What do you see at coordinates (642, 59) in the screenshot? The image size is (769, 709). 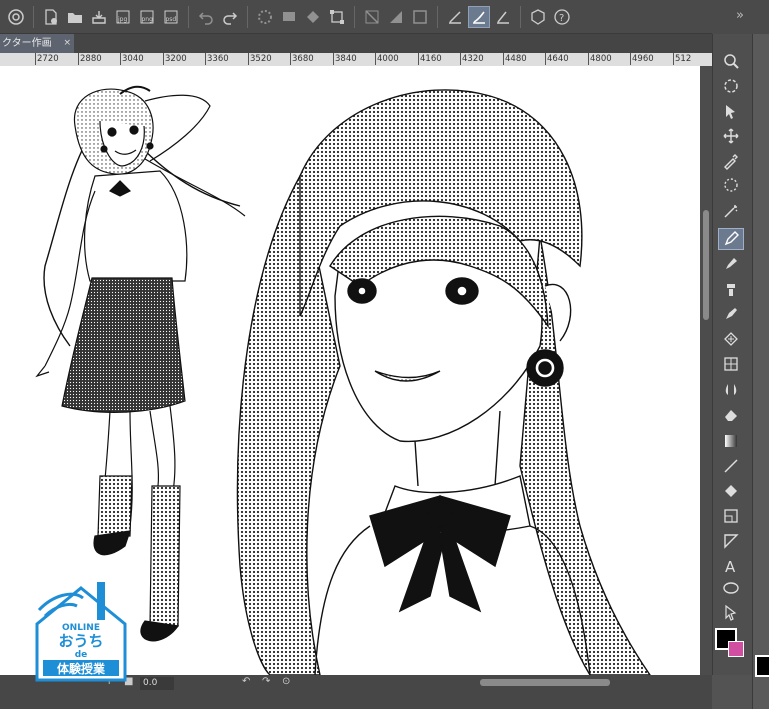 I see `ruler-tick: 4960` at bounding box center [642, 59].